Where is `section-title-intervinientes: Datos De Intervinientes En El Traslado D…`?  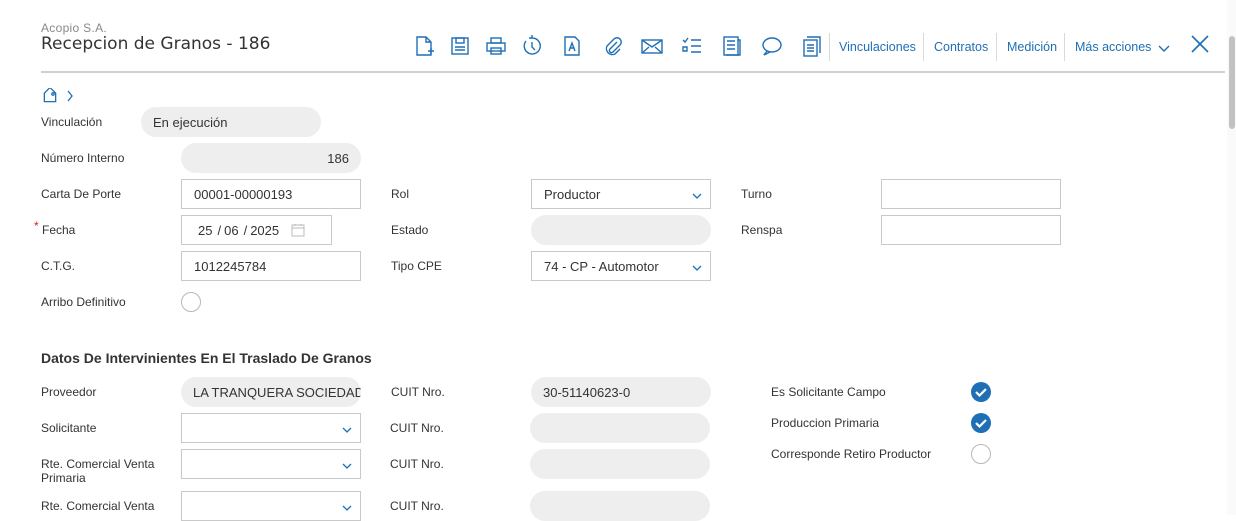
section-title-intervinientes: Datos De Intervinientes En El Traslado D… is located at coordinates (206, 358).